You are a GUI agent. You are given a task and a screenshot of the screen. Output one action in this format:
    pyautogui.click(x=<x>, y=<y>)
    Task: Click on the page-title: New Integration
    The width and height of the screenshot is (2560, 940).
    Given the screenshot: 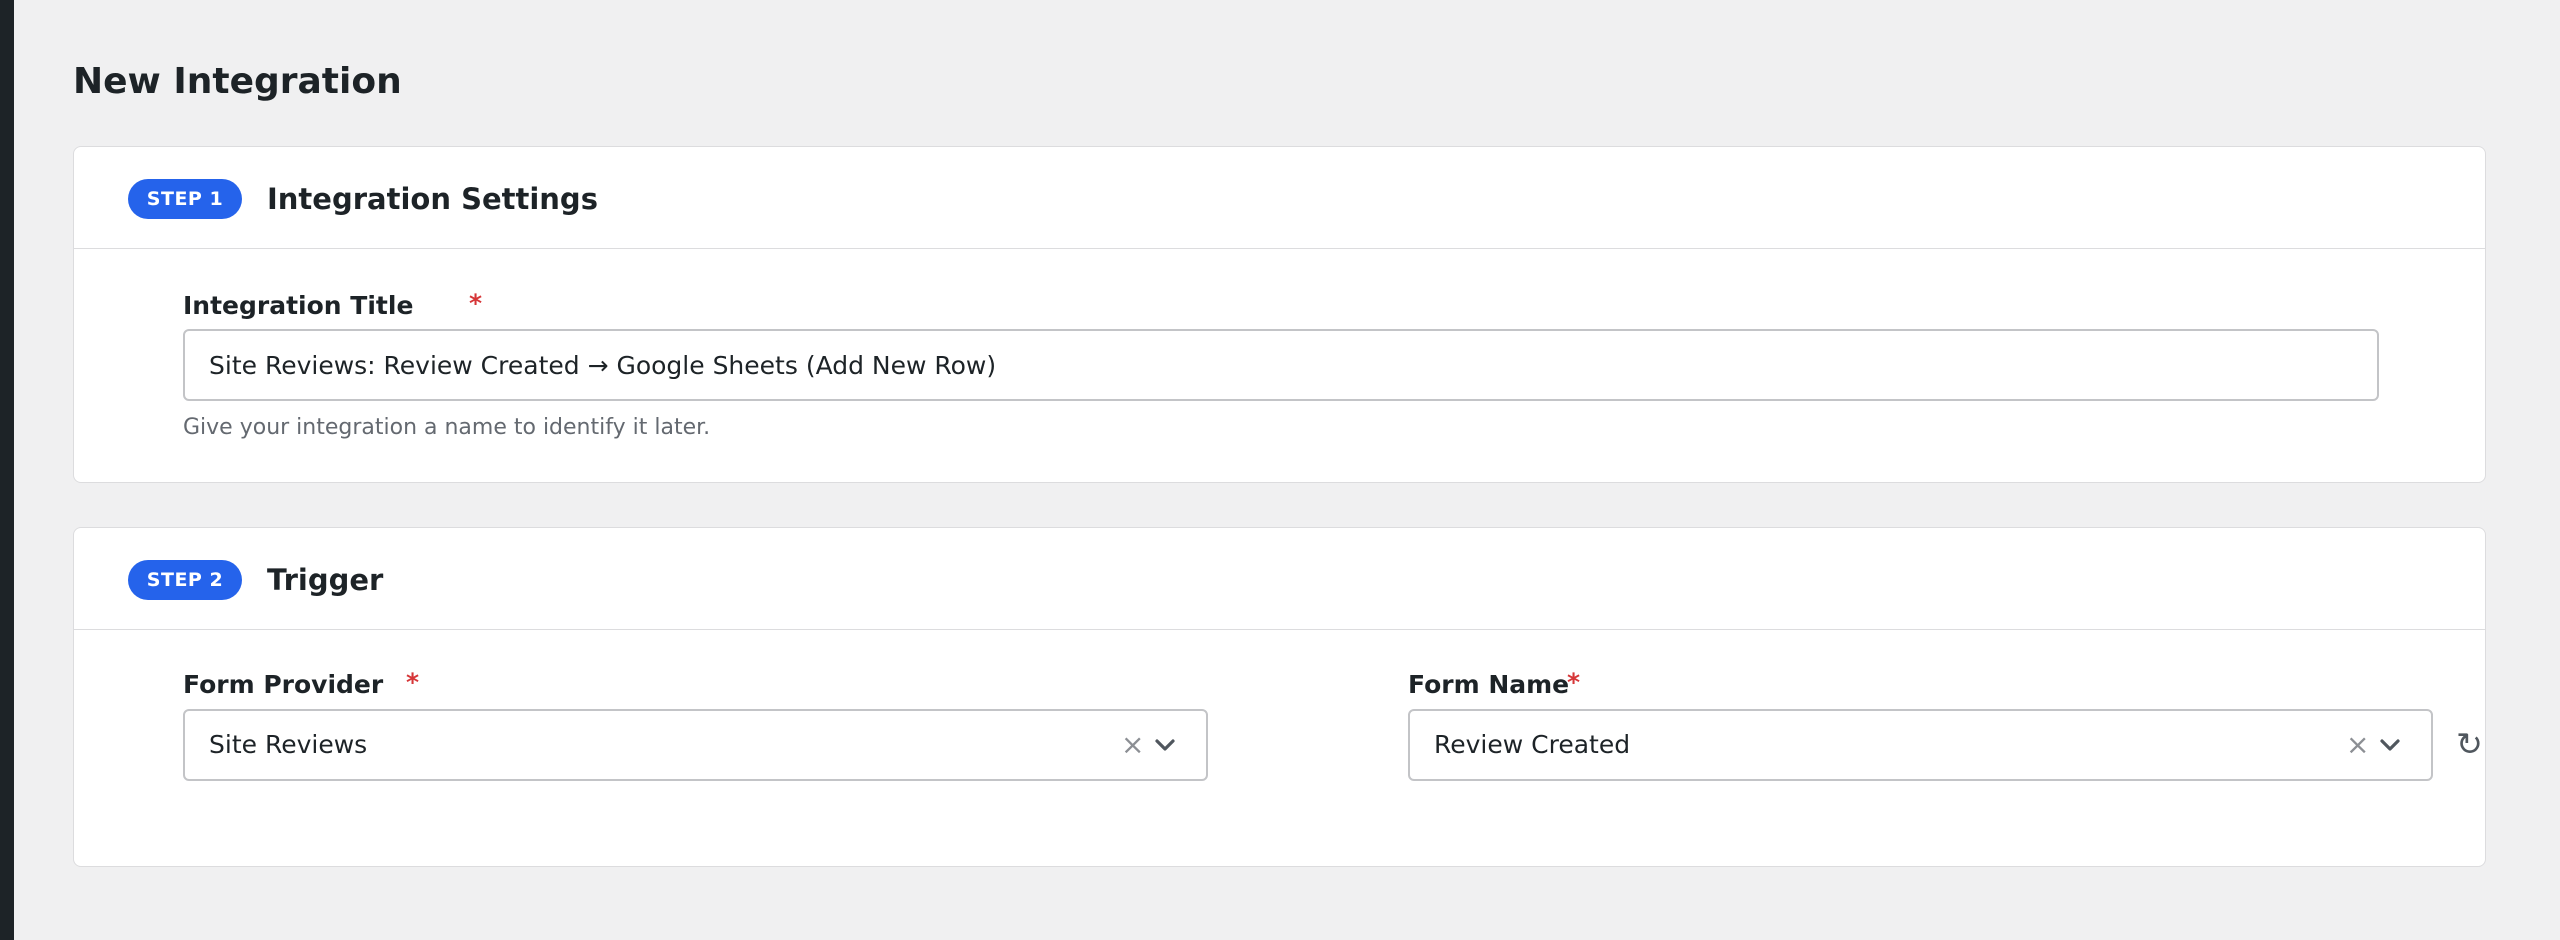 What is the action you would take?
    pyautogui.click(x=237, y=81)
    